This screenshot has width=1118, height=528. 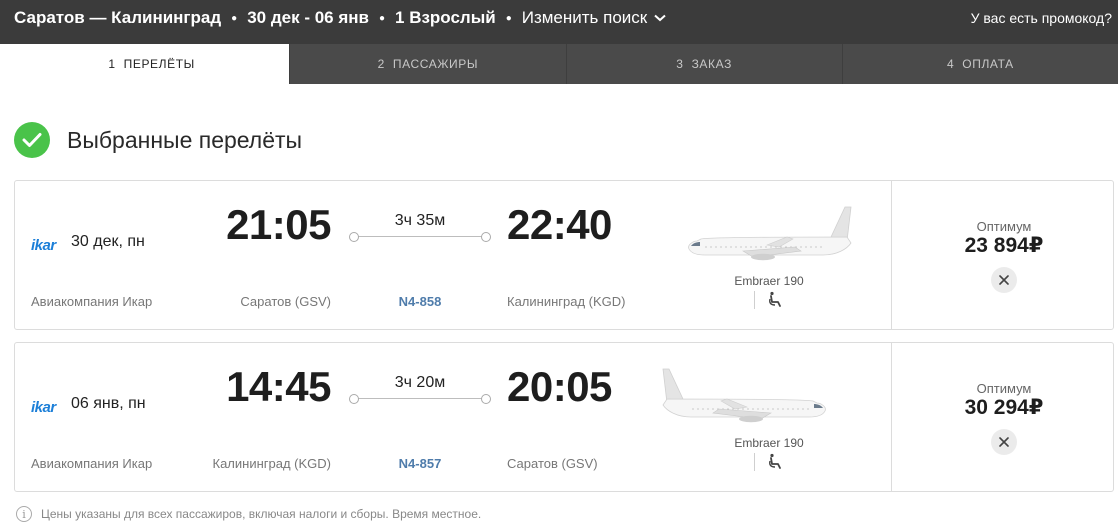 I want to click on departure-airport: Калининград (KGD), so click(x=272, y=463).